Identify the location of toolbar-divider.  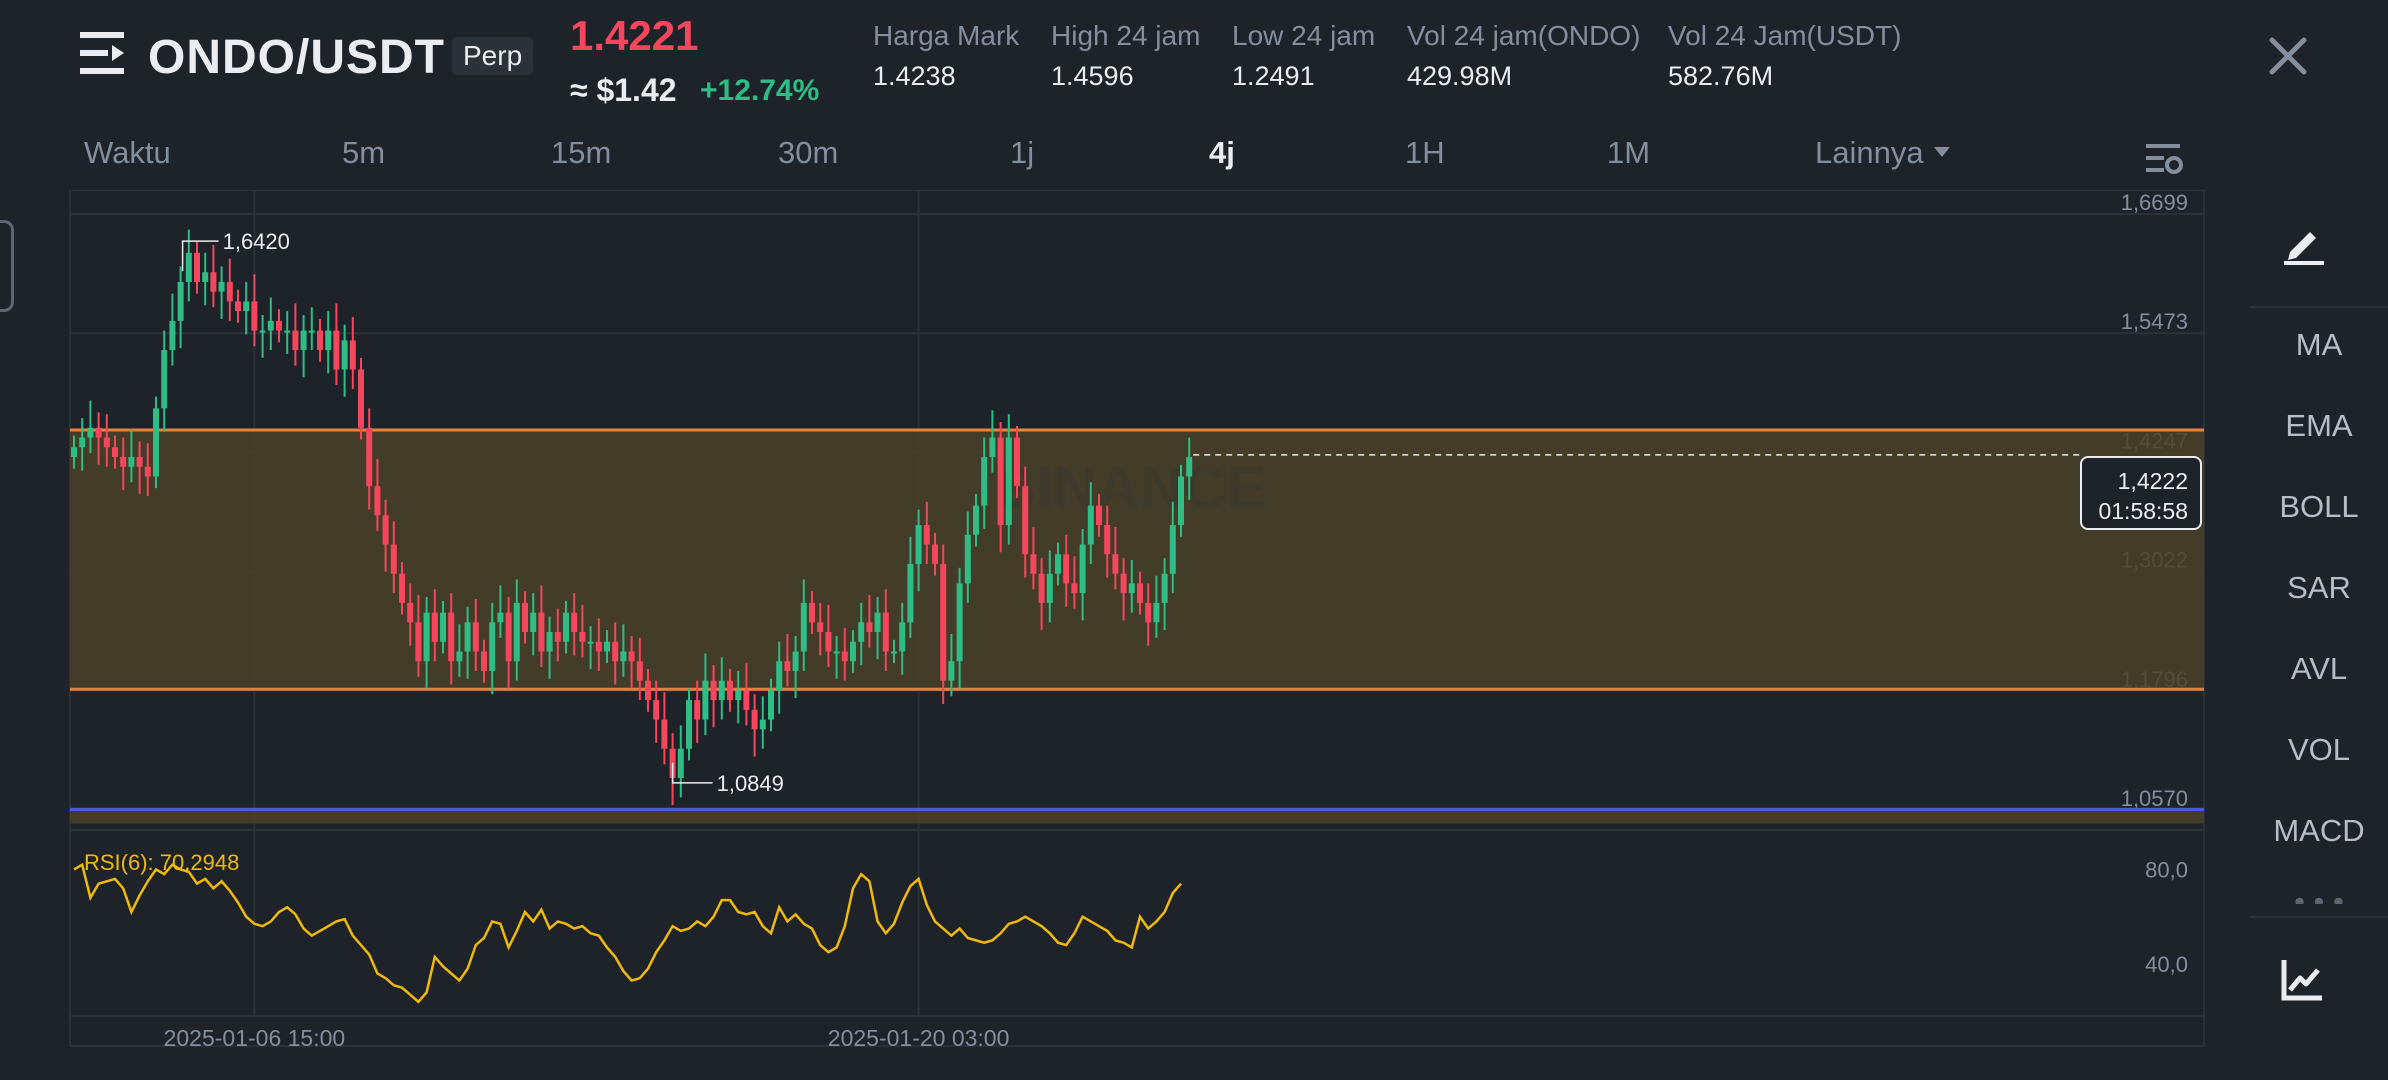
(2319, 917).